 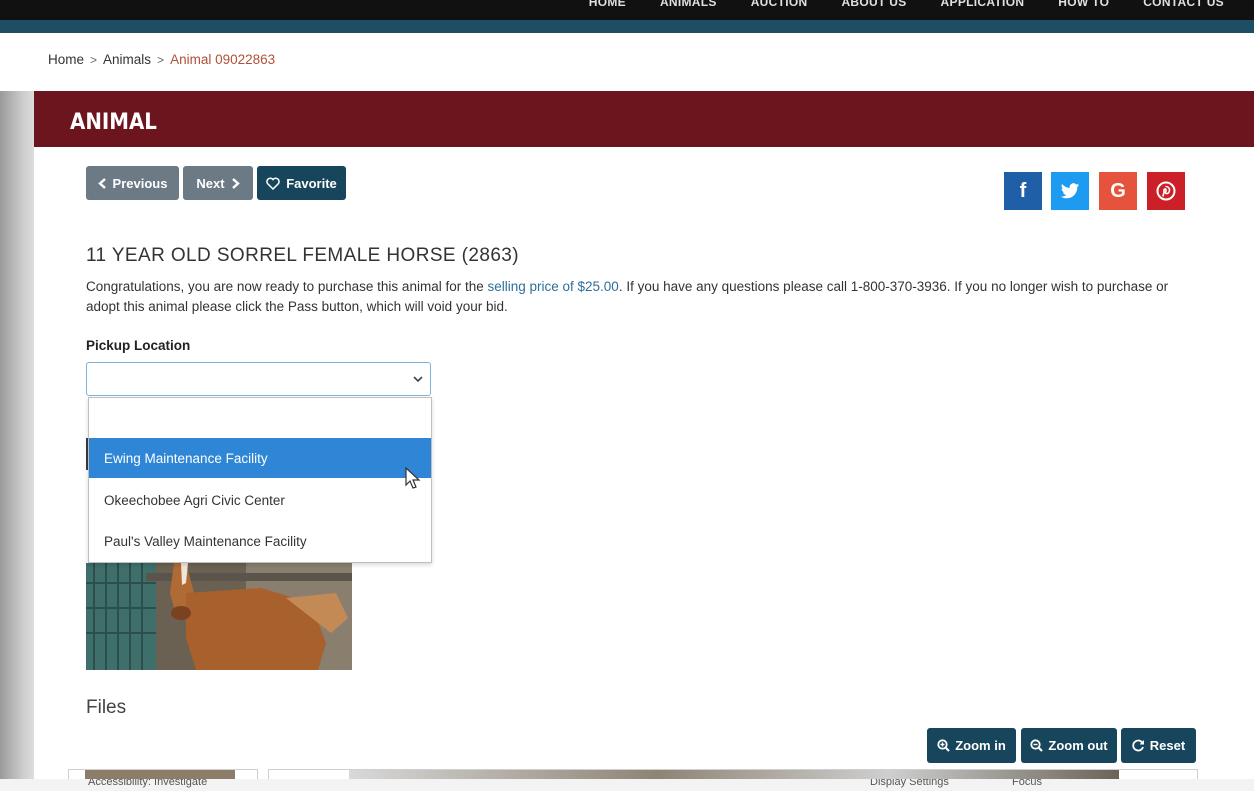 I want to click on display-settings-button: Display Settings, so click(x=909, y=783).